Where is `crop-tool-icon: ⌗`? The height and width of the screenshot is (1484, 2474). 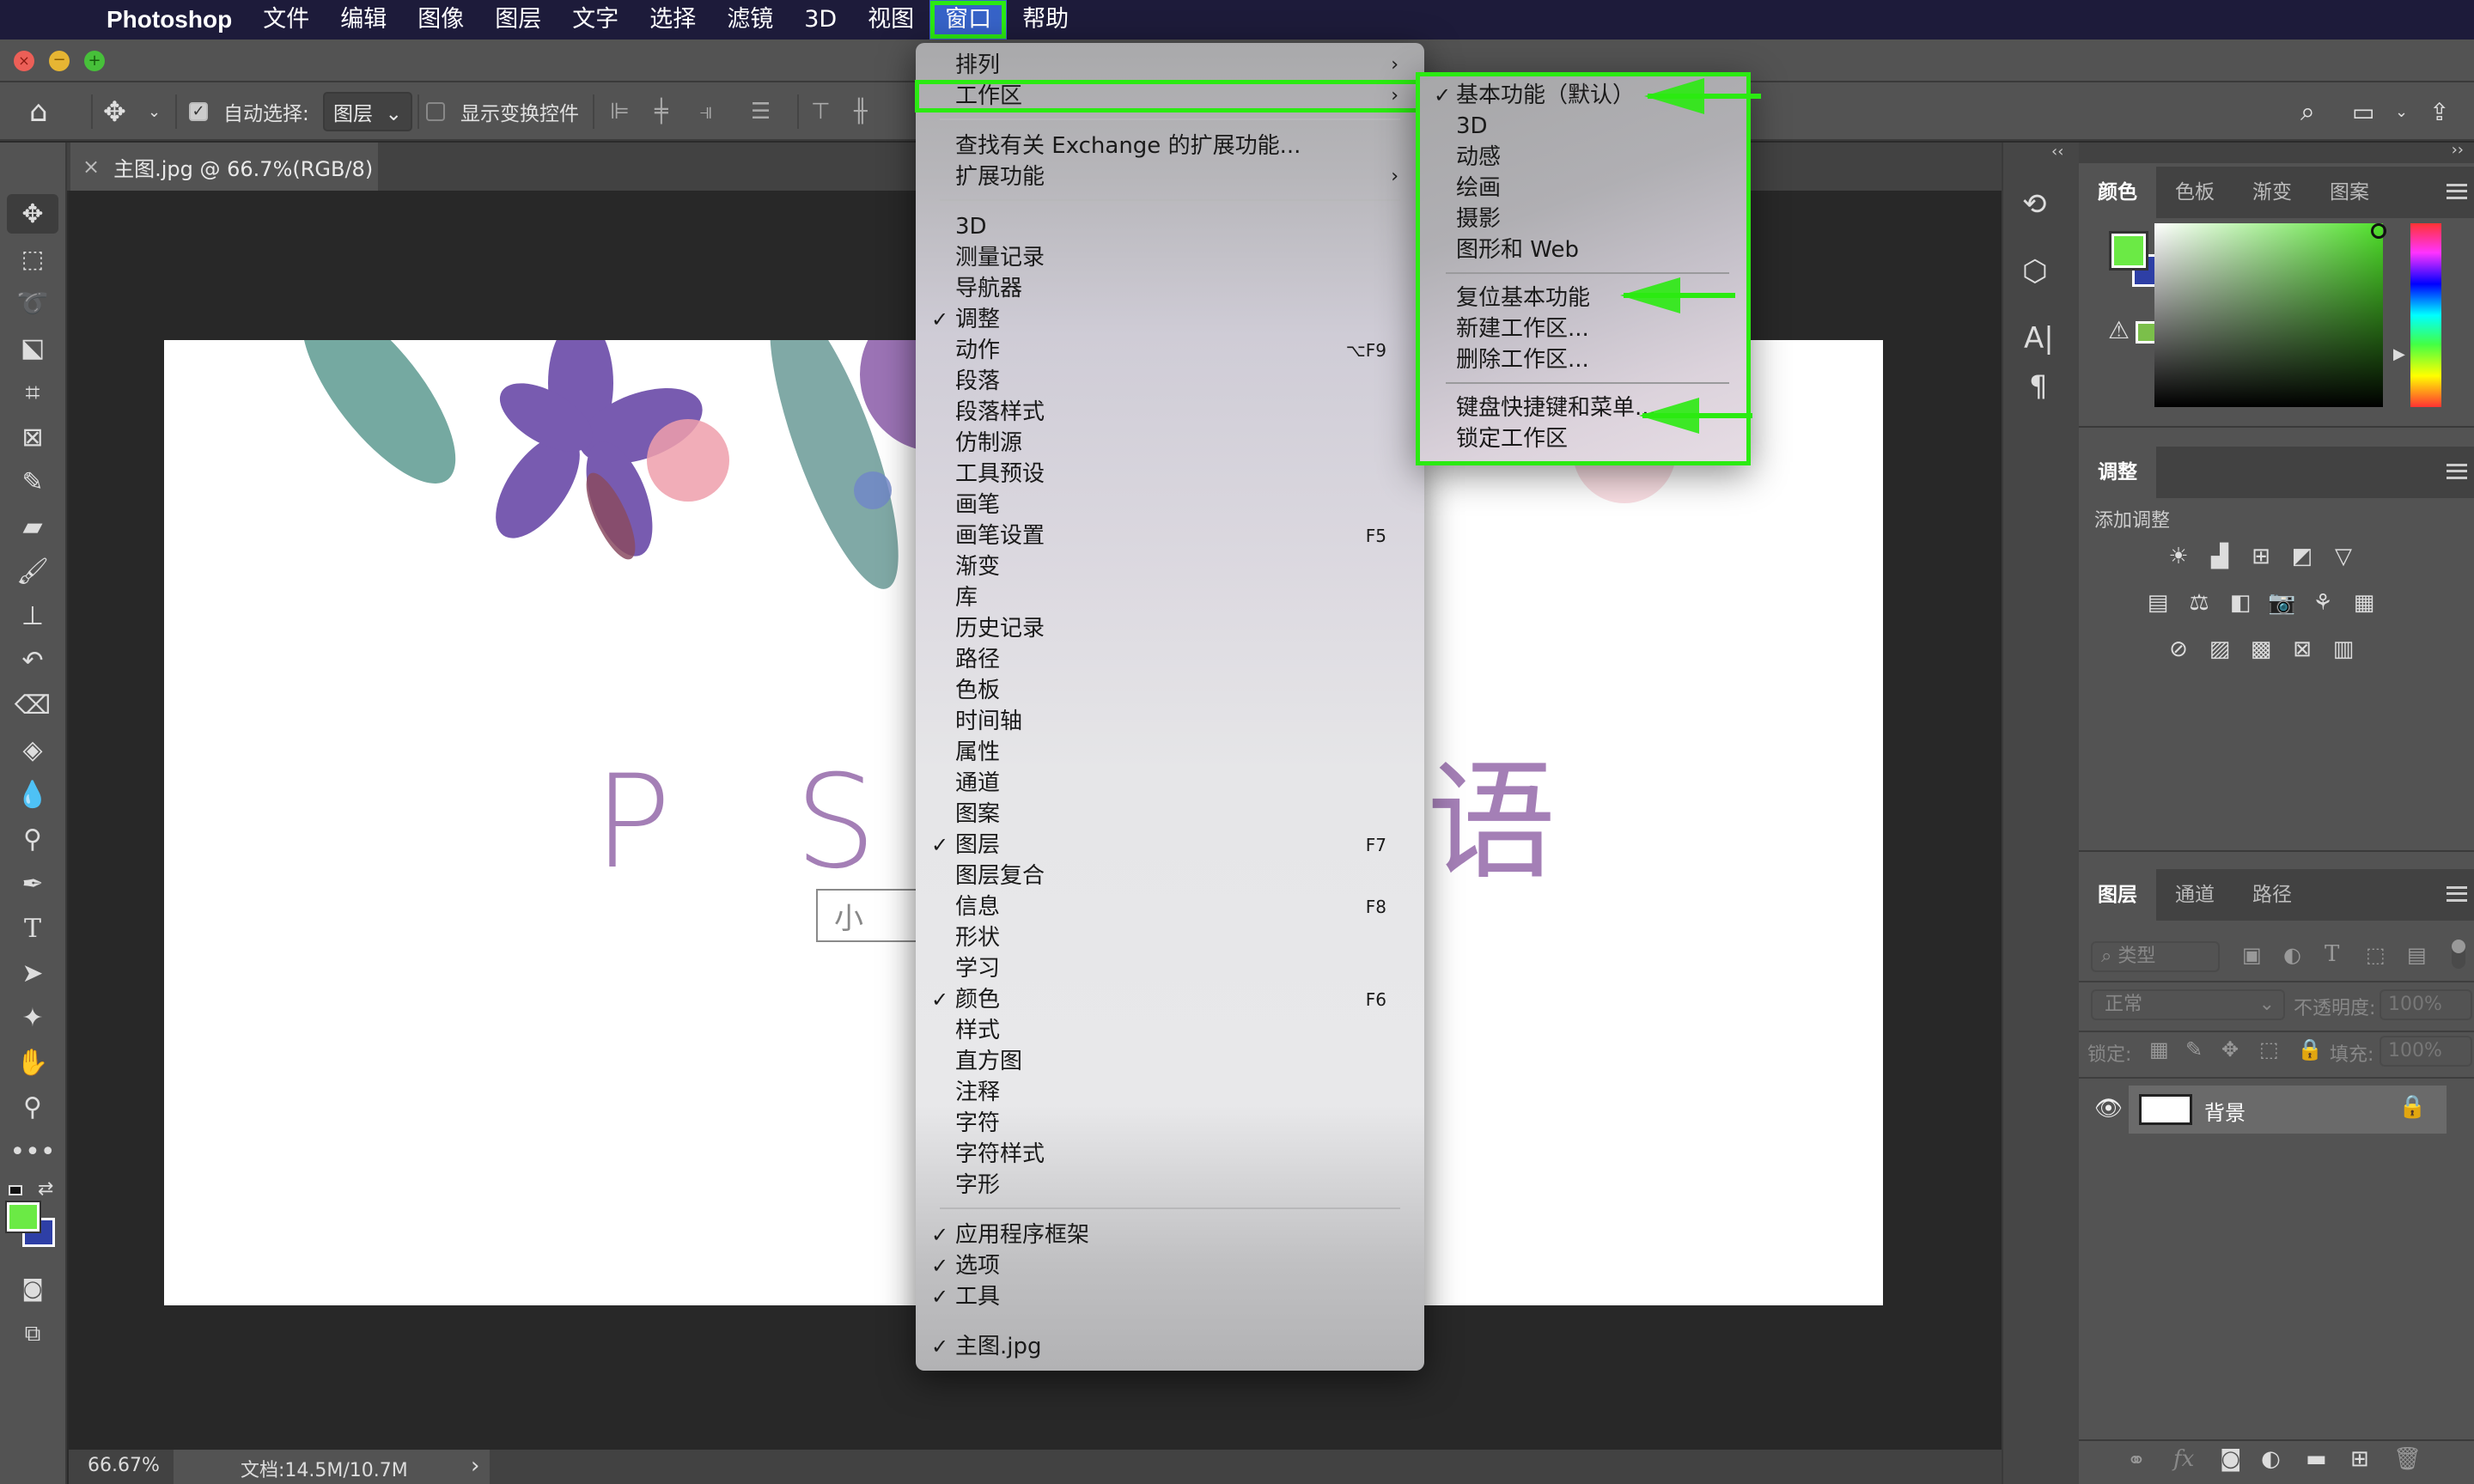 crop-tool-icon: ⌗ is located at coordinates (32, 393).